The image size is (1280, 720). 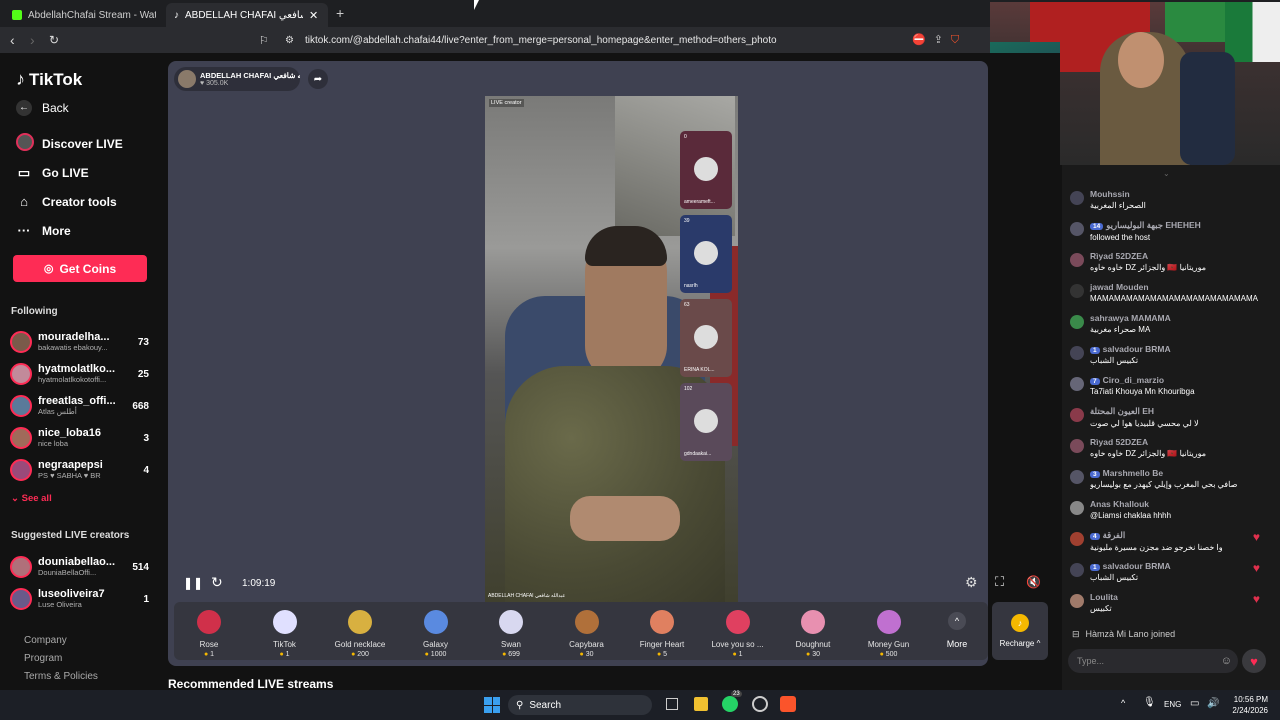 I want to click on chat-message: 1 salvadour BRMA تكبيس الشباب, so click(x=1172, y=354).